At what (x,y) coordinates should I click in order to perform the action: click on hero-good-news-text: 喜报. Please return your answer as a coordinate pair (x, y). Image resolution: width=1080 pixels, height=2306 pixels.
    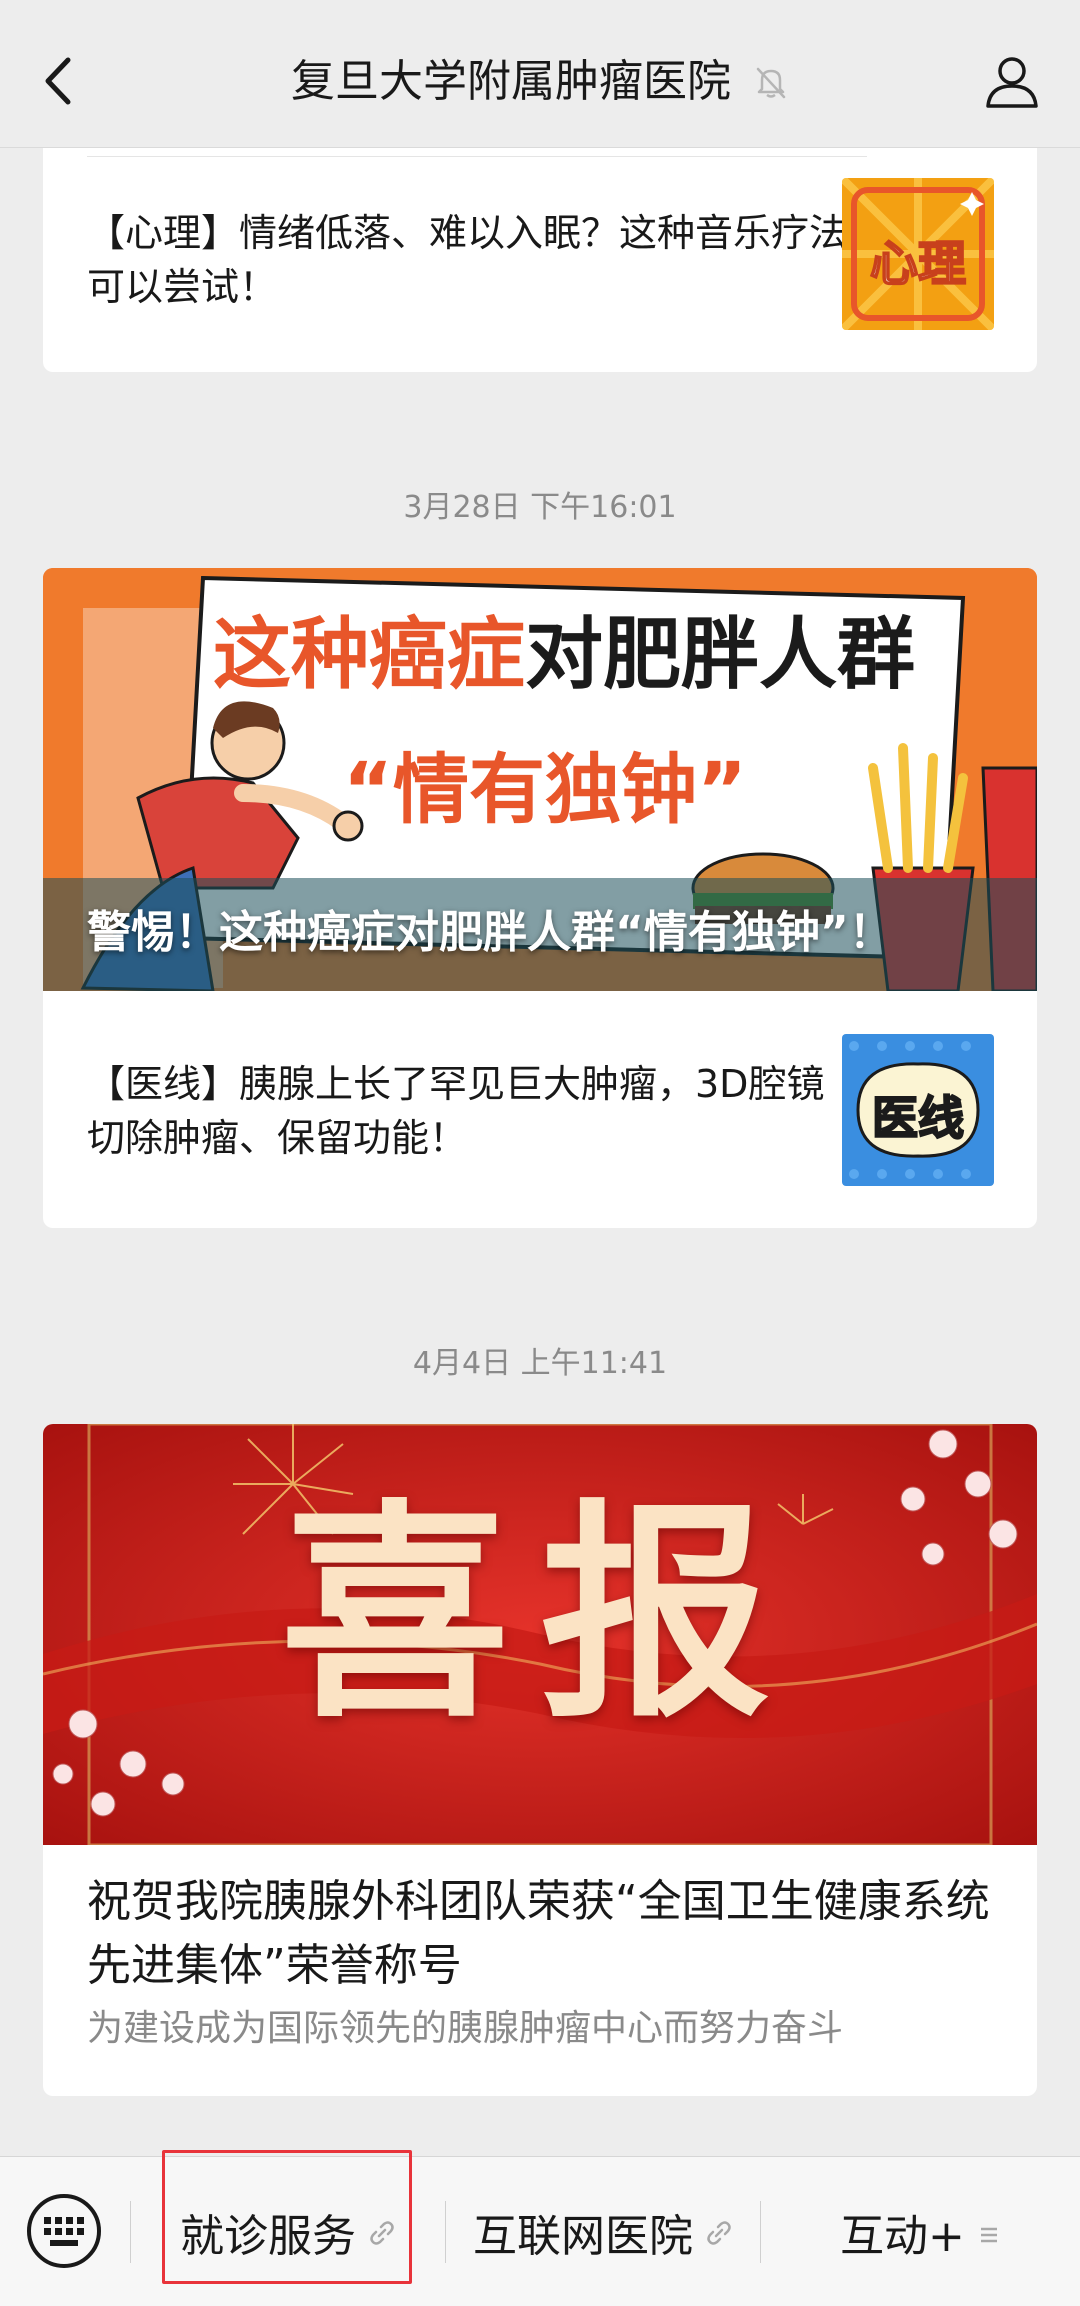
    Looking at the image, I should click on (540, 1614).